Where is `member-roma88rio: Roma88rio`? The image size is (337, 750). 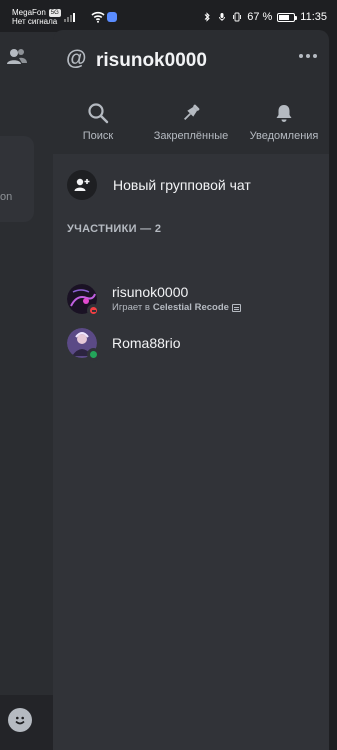
member-roma88rio: Roma88rio is located at coordinates (192, 343).